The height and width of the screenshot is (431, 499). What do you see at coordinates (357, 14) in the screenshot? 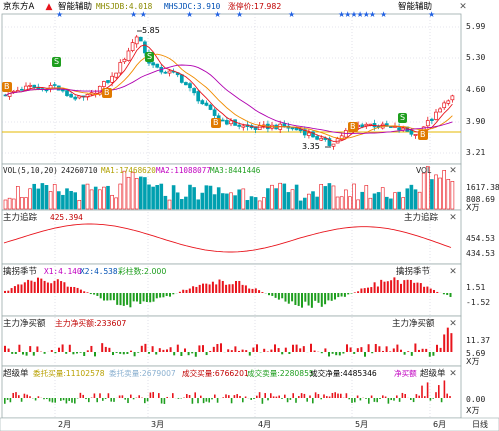
I see `star-marker-icon: ★★★★★★` at bounding box center [357, 14].